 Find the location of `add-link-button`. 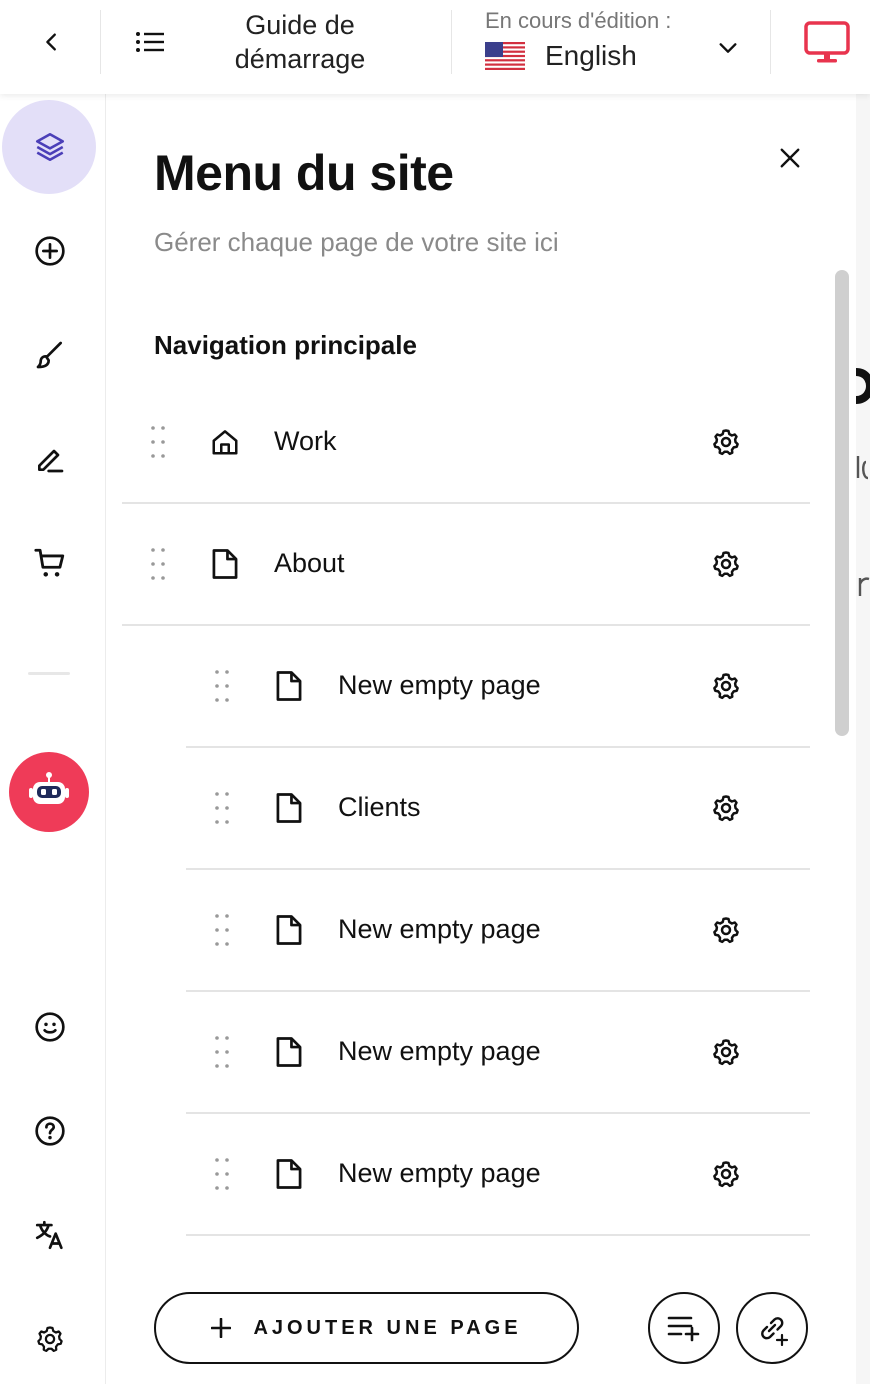

add-link-button is located at coordinates (772, 1328).